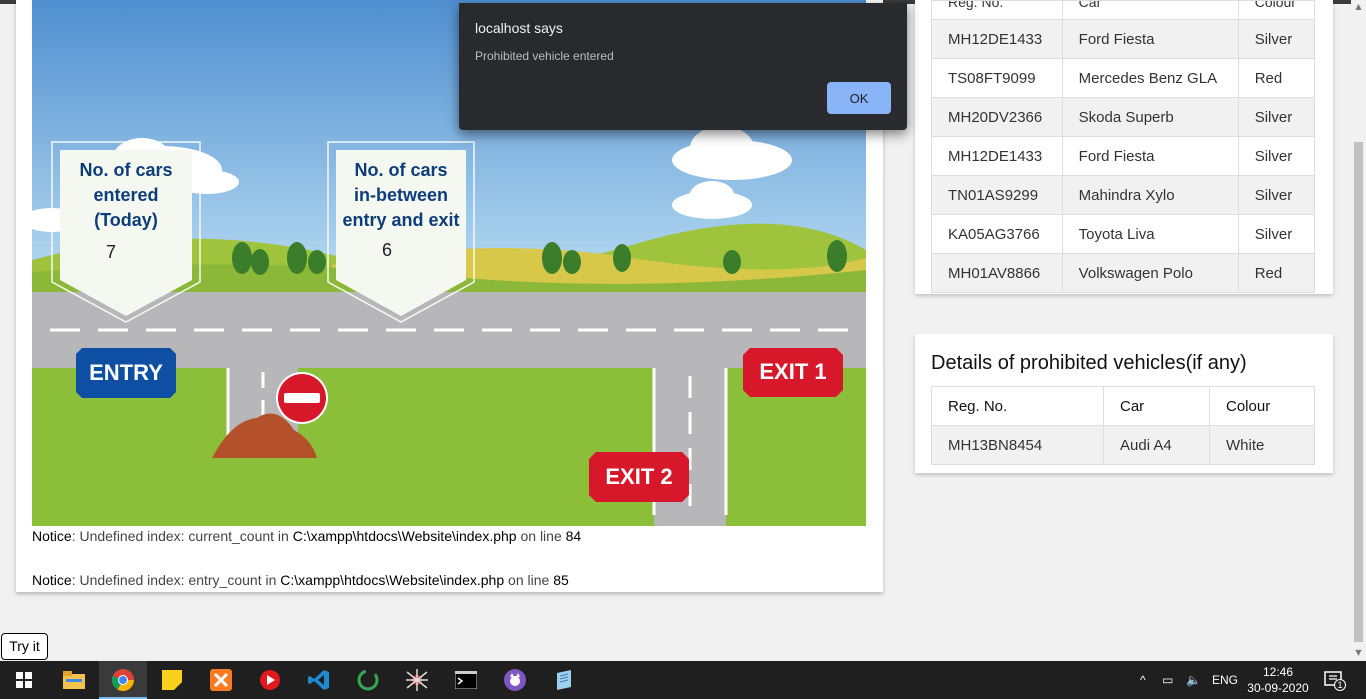  I want to click on vscode-icon, so click(319, 680).